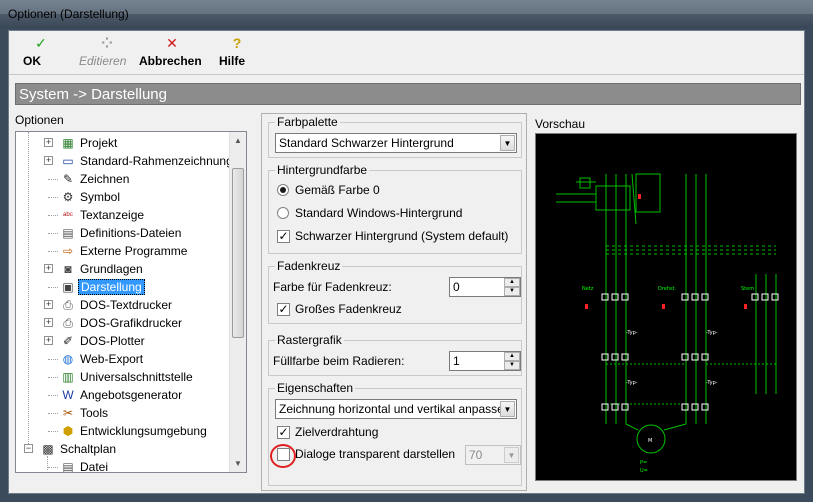 The image size is (813, 502). What do you see at coordinates (667, 289) in the screenshot?
I see `drehst-label: Drehst.` at bounding box center [667, 289].